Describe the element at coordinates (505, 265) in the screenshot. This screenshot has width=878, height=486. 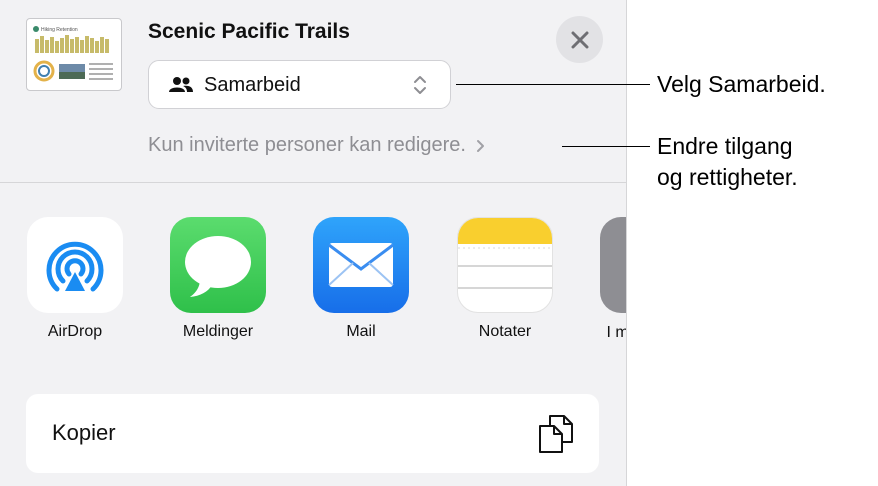
I see `notes-icon` at that location.